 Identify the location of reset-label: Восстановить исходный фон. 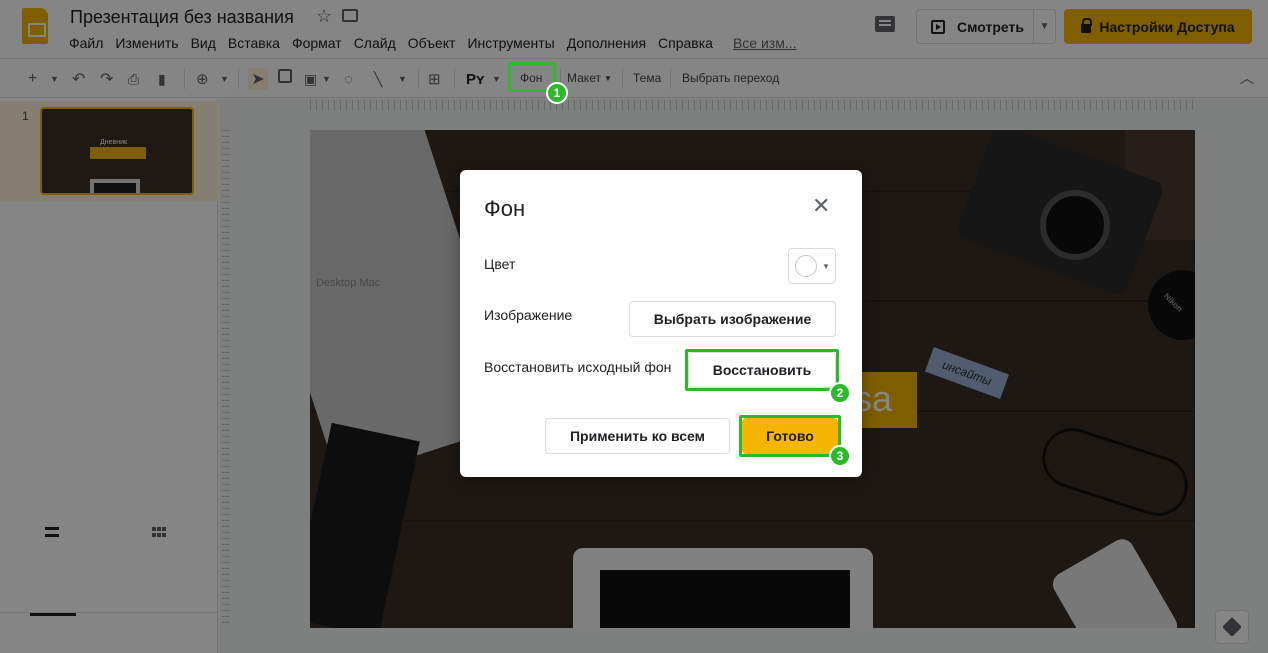
(578, 367).